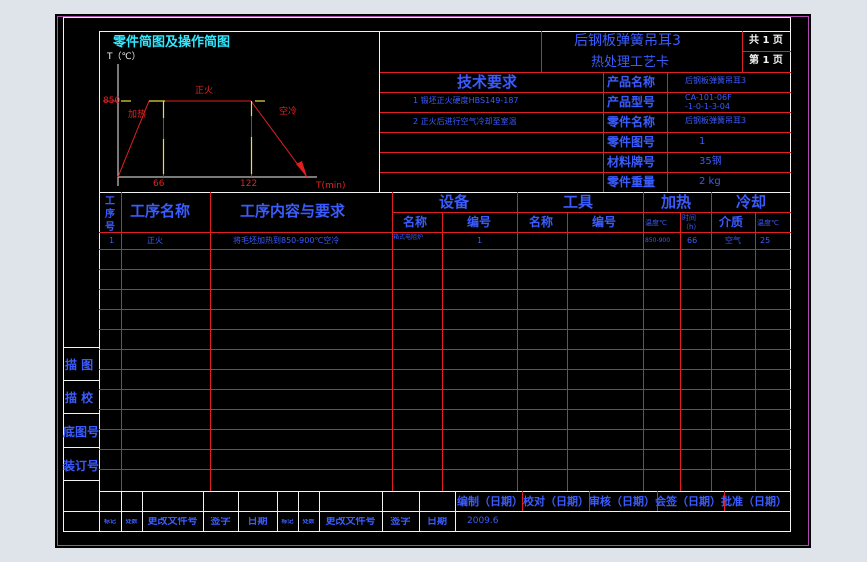  I want to click on t2-label: 122, so click(249, 184).